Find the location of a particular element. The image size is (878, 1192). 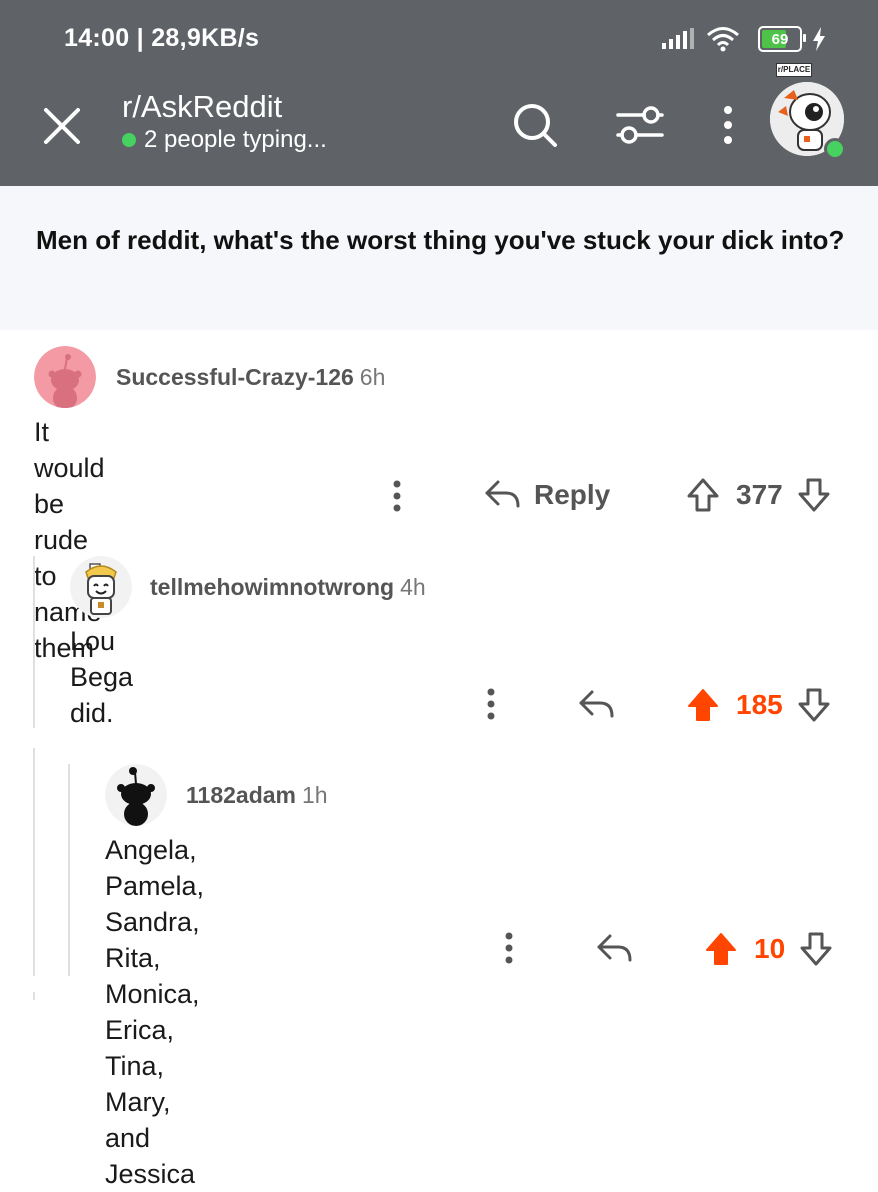

reply-button: Reply is located at coordinates (547, 495).